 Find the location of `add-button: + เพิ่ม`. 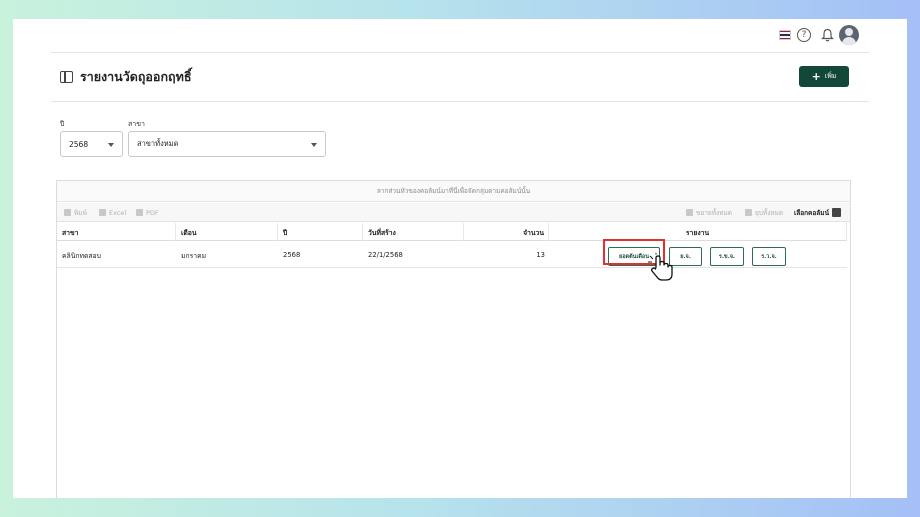

add-button: + เพิ่ม is located at coordinates (824, 76).